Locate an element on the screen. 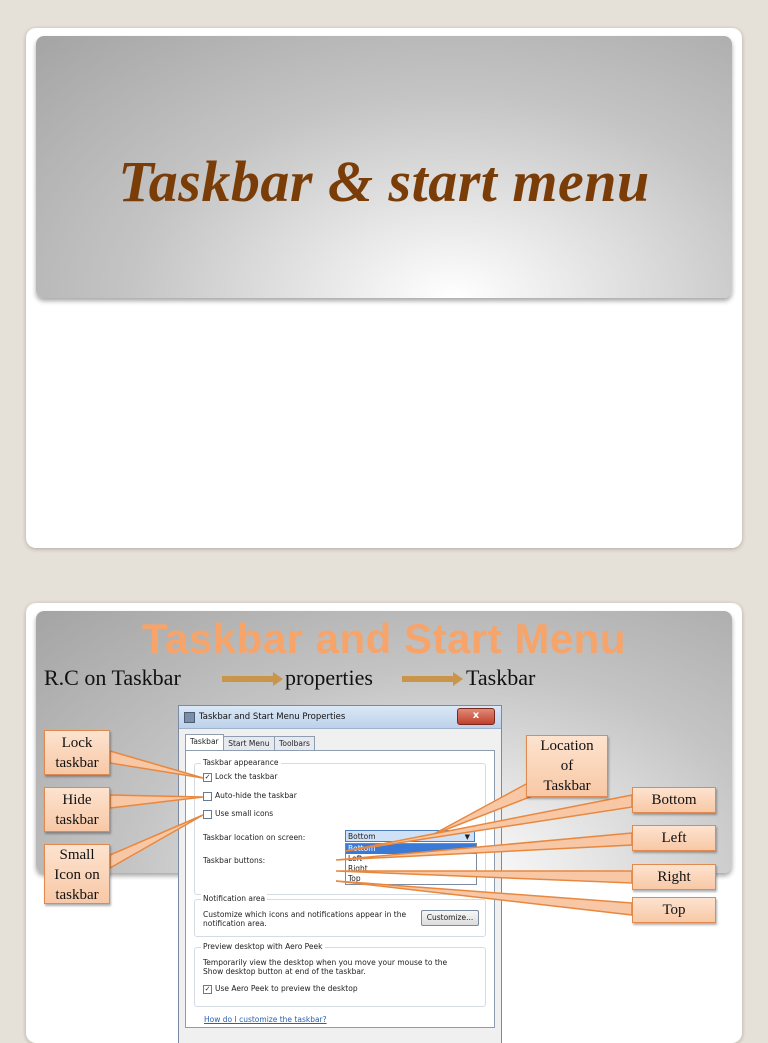  leader-lock is located at coordinates (156, 764).